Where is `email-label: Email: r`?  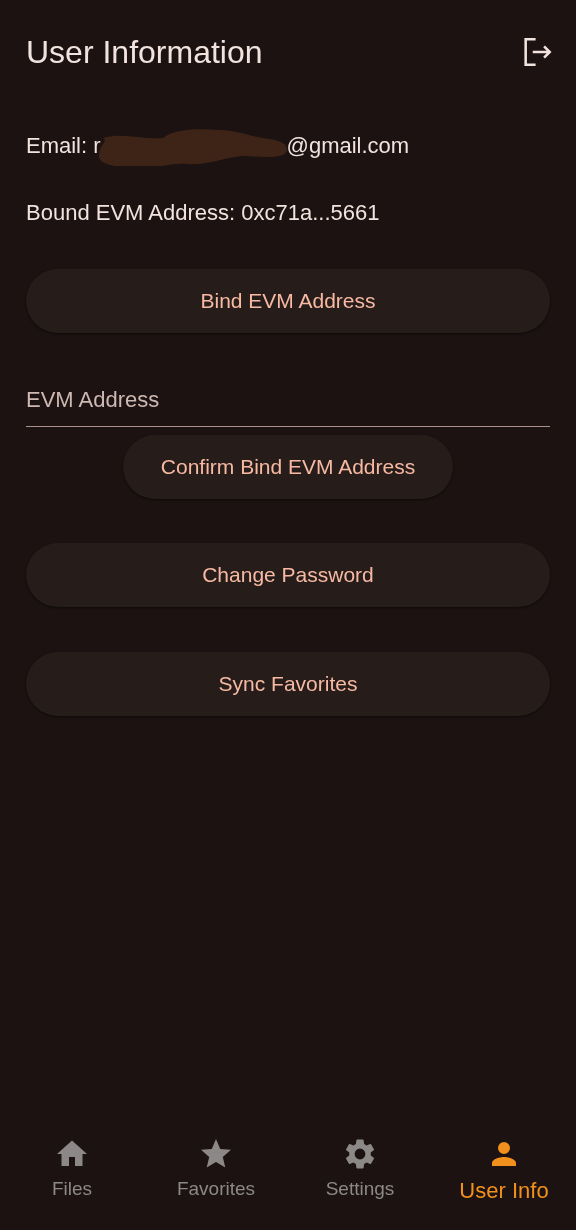 email-label: Email: r is located at coordinates (63, 146).